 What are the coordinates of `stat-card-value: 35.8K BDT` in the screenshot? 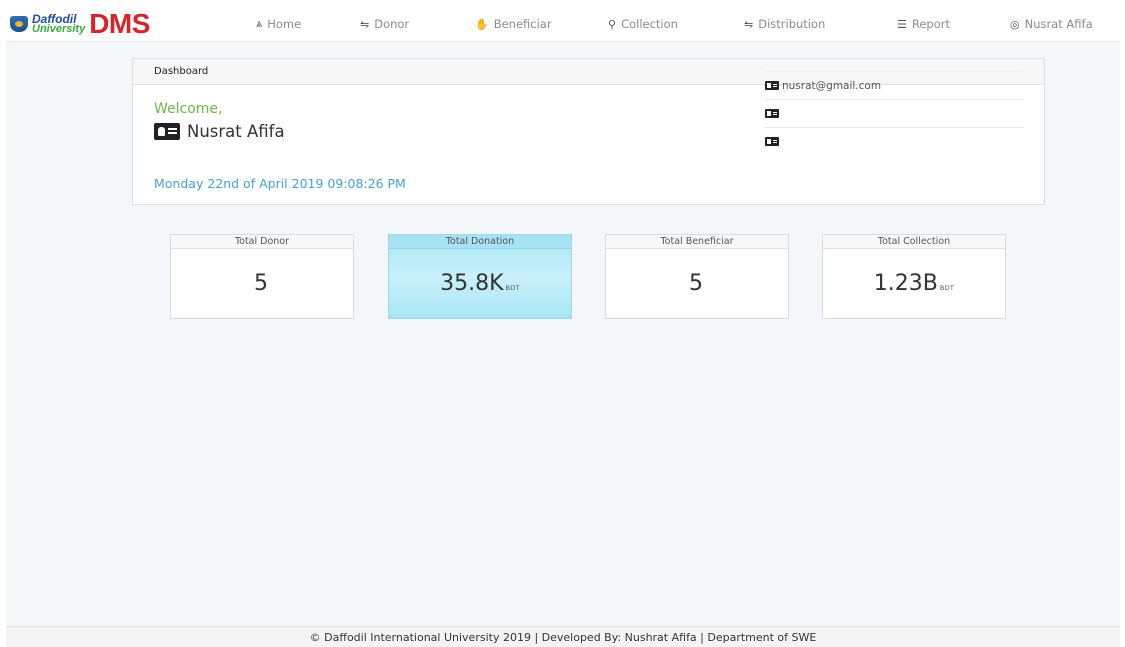 It's located at (480, 283).